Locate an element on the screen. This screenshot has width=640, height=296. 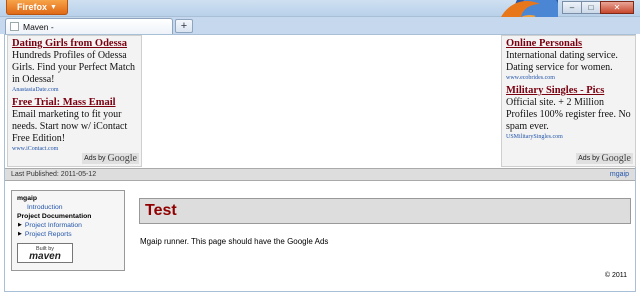
window-controls: – □ ✕ is located at coordinates (598, 7).